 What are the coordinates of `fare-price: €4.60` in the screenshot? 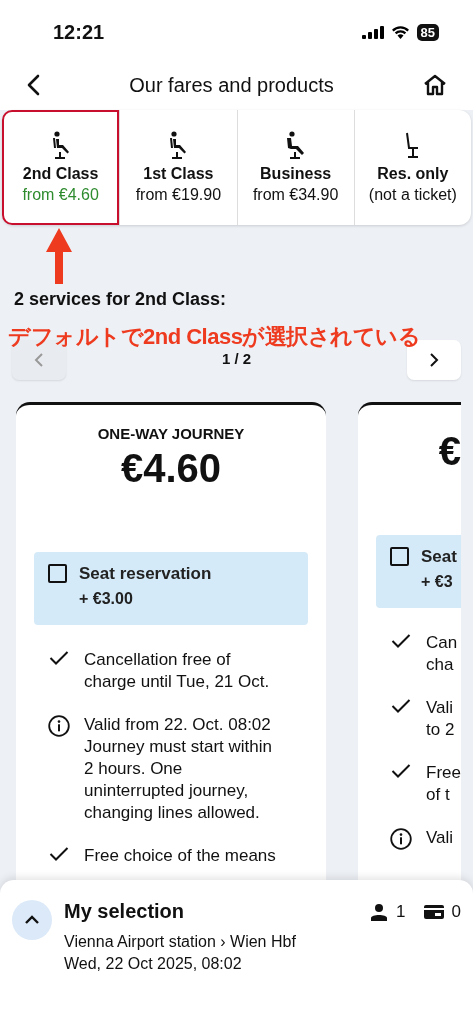 It's located at (171, 469).